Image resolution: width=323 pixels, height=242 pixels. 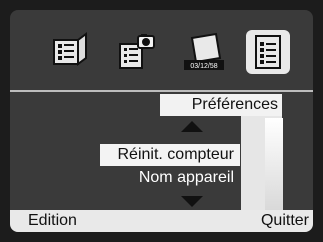 What do you see at coordinates (192, 126) in the screenshot?
I see `scroll-up-arrow-icon` at bounding box center [192, 126].